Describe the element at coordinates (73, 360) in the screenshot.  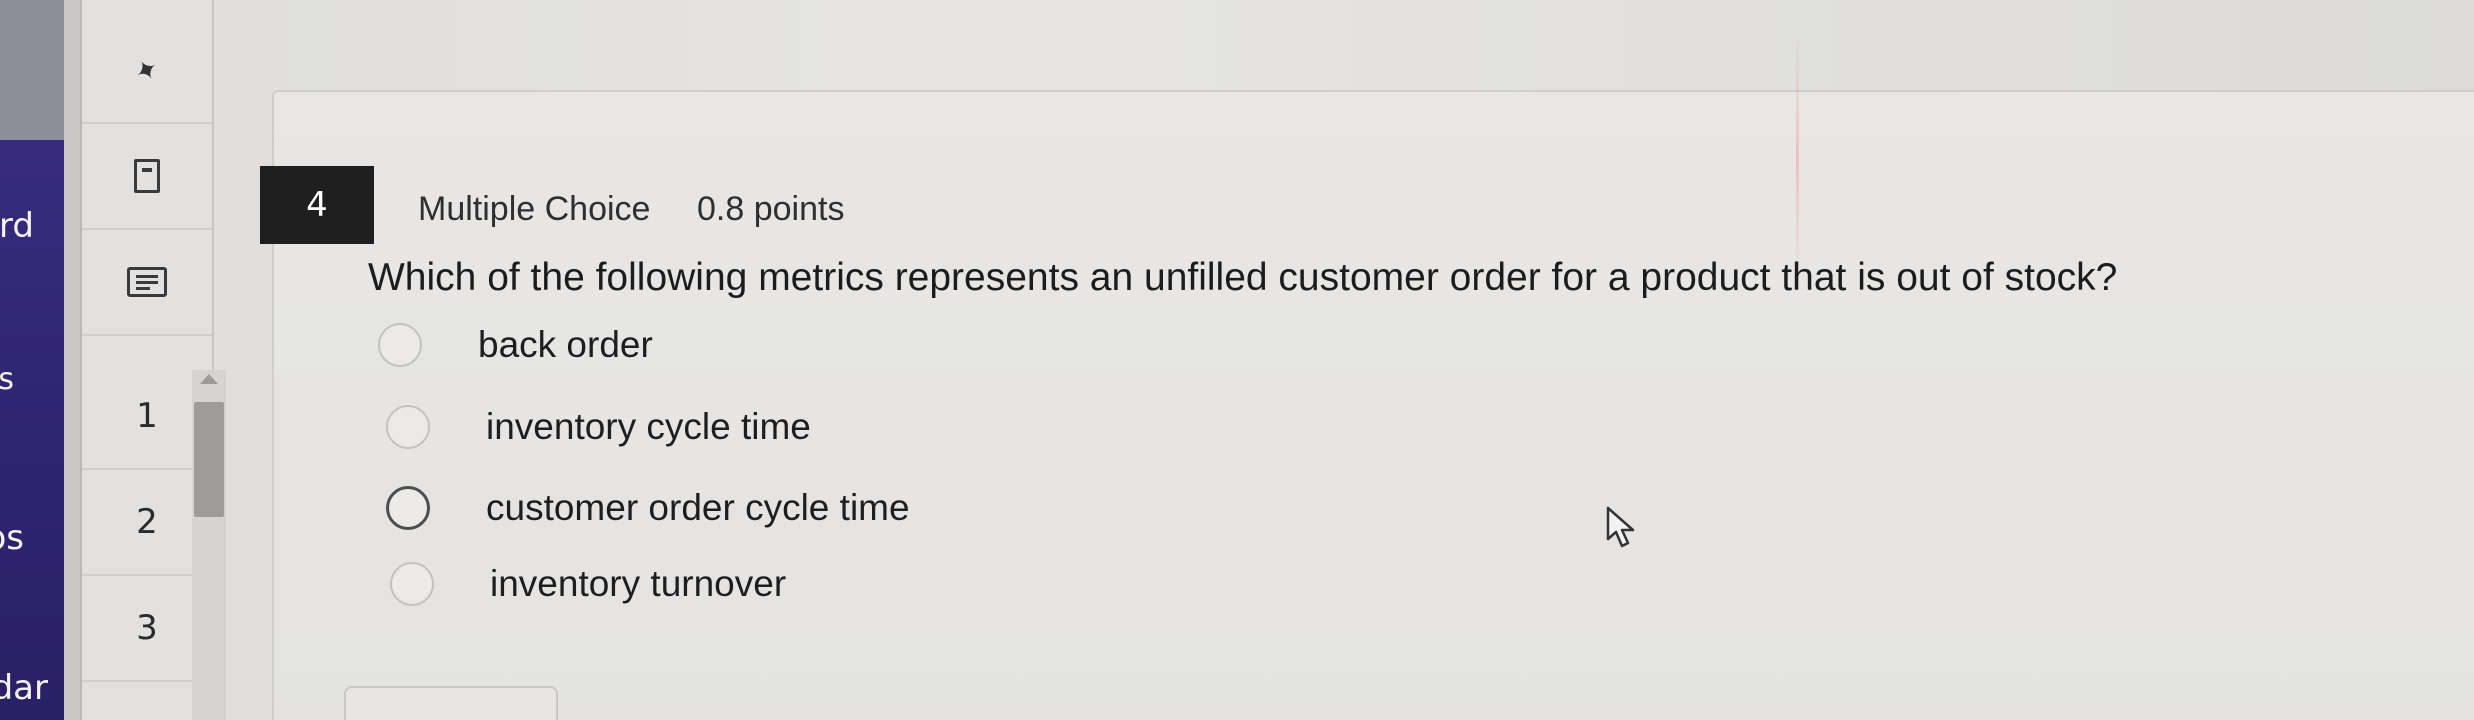
I see `nav-divider` at that location.